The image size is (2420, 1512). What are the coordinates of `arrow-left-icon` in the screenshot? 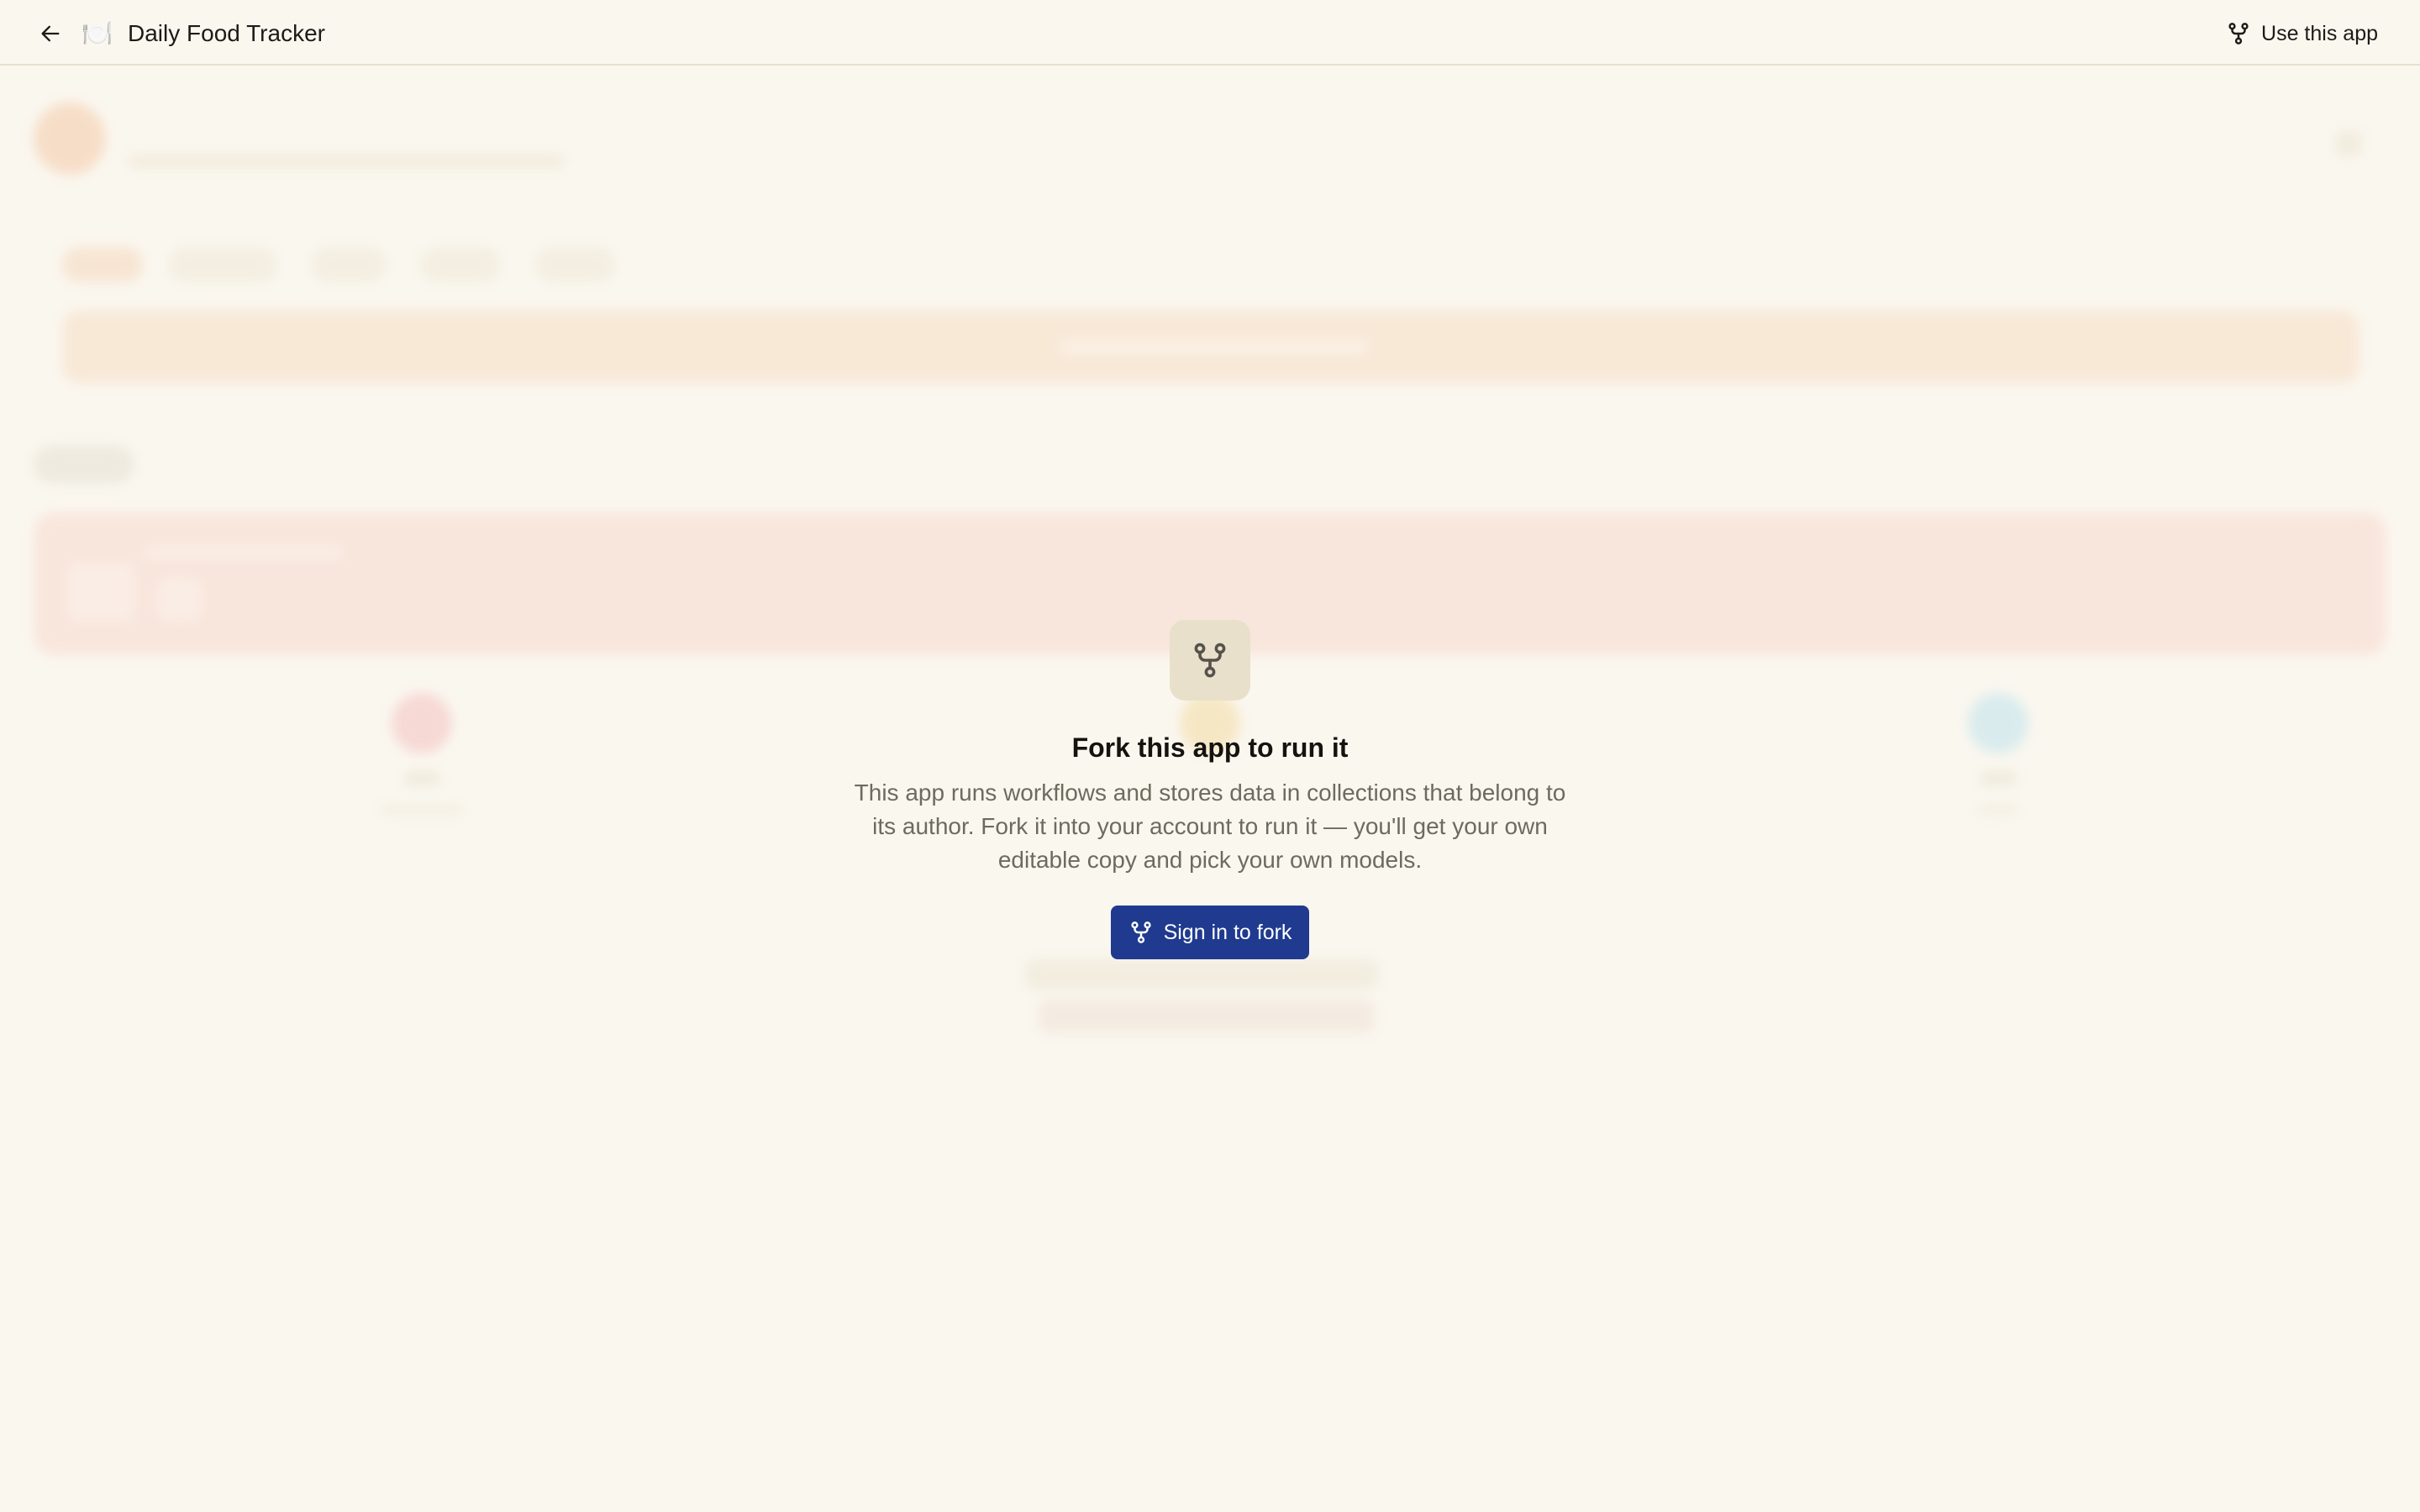 It's located at (51, 33).